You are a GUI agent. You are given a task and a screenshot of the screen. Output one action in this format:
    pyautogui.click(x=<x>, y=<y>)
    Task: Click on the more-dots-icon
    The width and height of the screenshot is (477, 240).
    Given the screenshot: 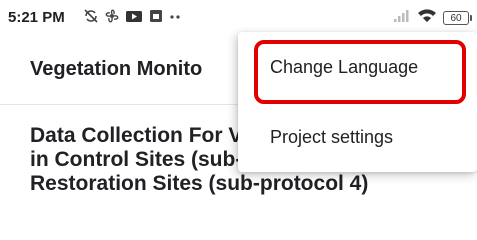 What is the action you would take?
    pyautogui.click(x=176, y=18)
    